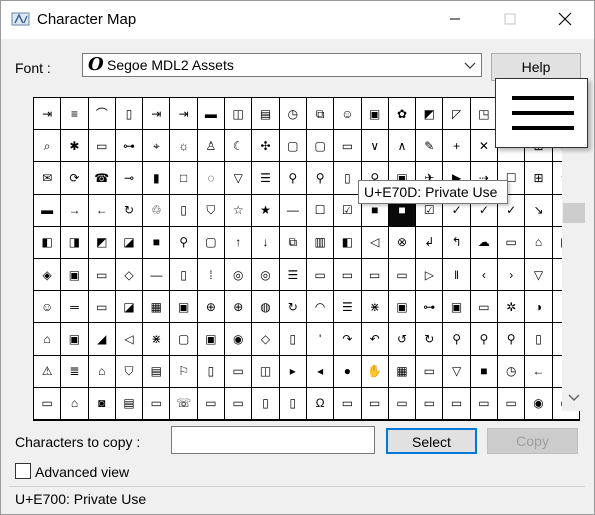 The image size is (595, 515). Describe the element at coordinates (538, 178) in the screenshot. I see `character-cell: ⊞` at that location.